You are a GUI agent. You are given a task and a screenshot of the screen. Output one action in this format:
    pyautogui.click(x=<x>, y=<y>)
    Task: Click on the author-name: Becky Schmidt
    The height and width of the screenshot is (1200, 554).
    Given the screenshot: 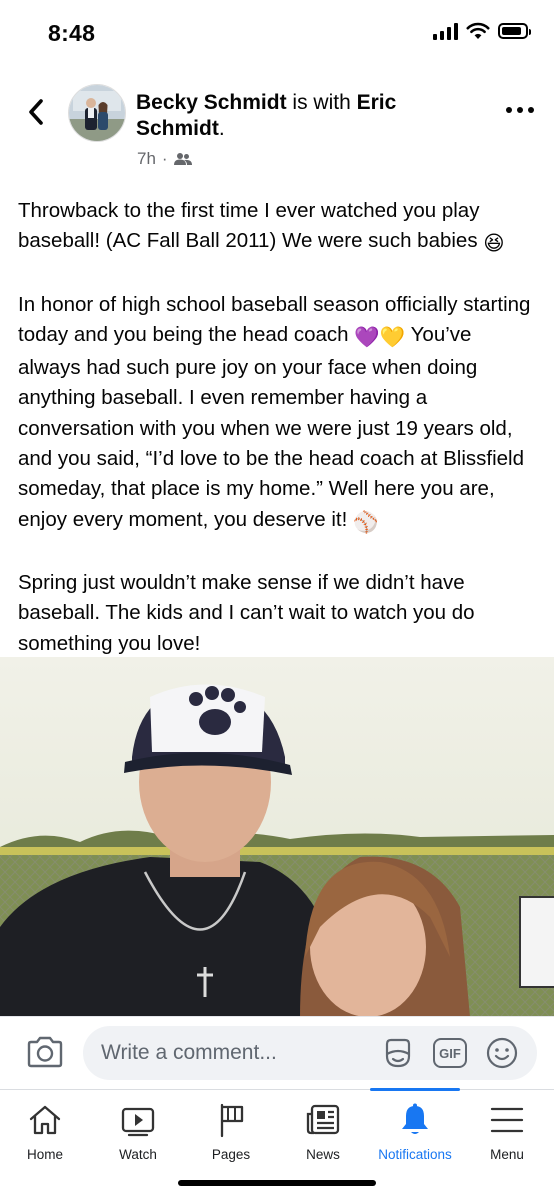 What is the action you would take?
    pyautogui.click(x=211, y=102)
    